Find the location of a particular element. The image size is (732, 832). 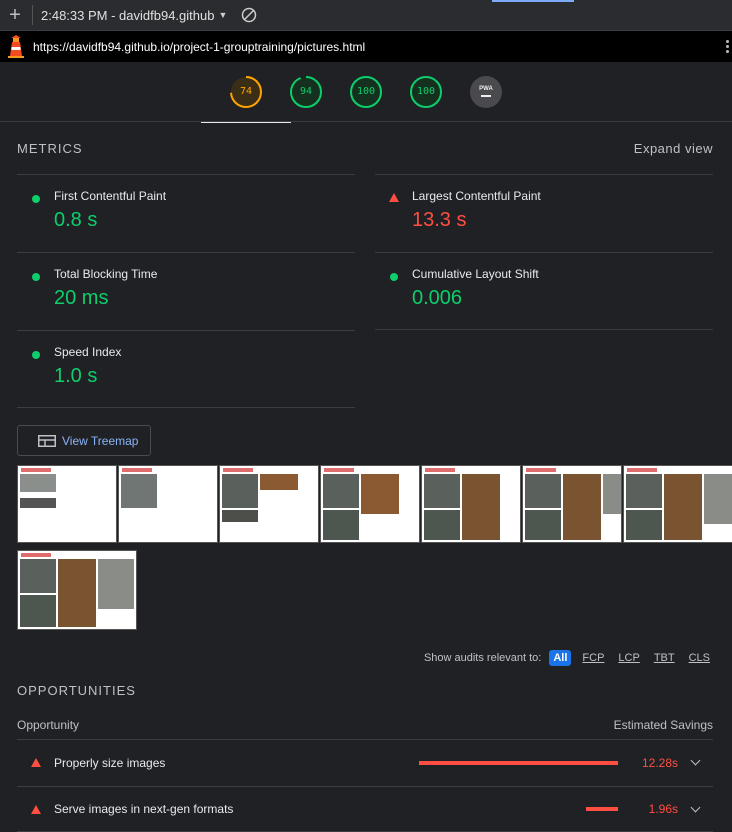

toolbar-divider is located at coordinates (32, 15).